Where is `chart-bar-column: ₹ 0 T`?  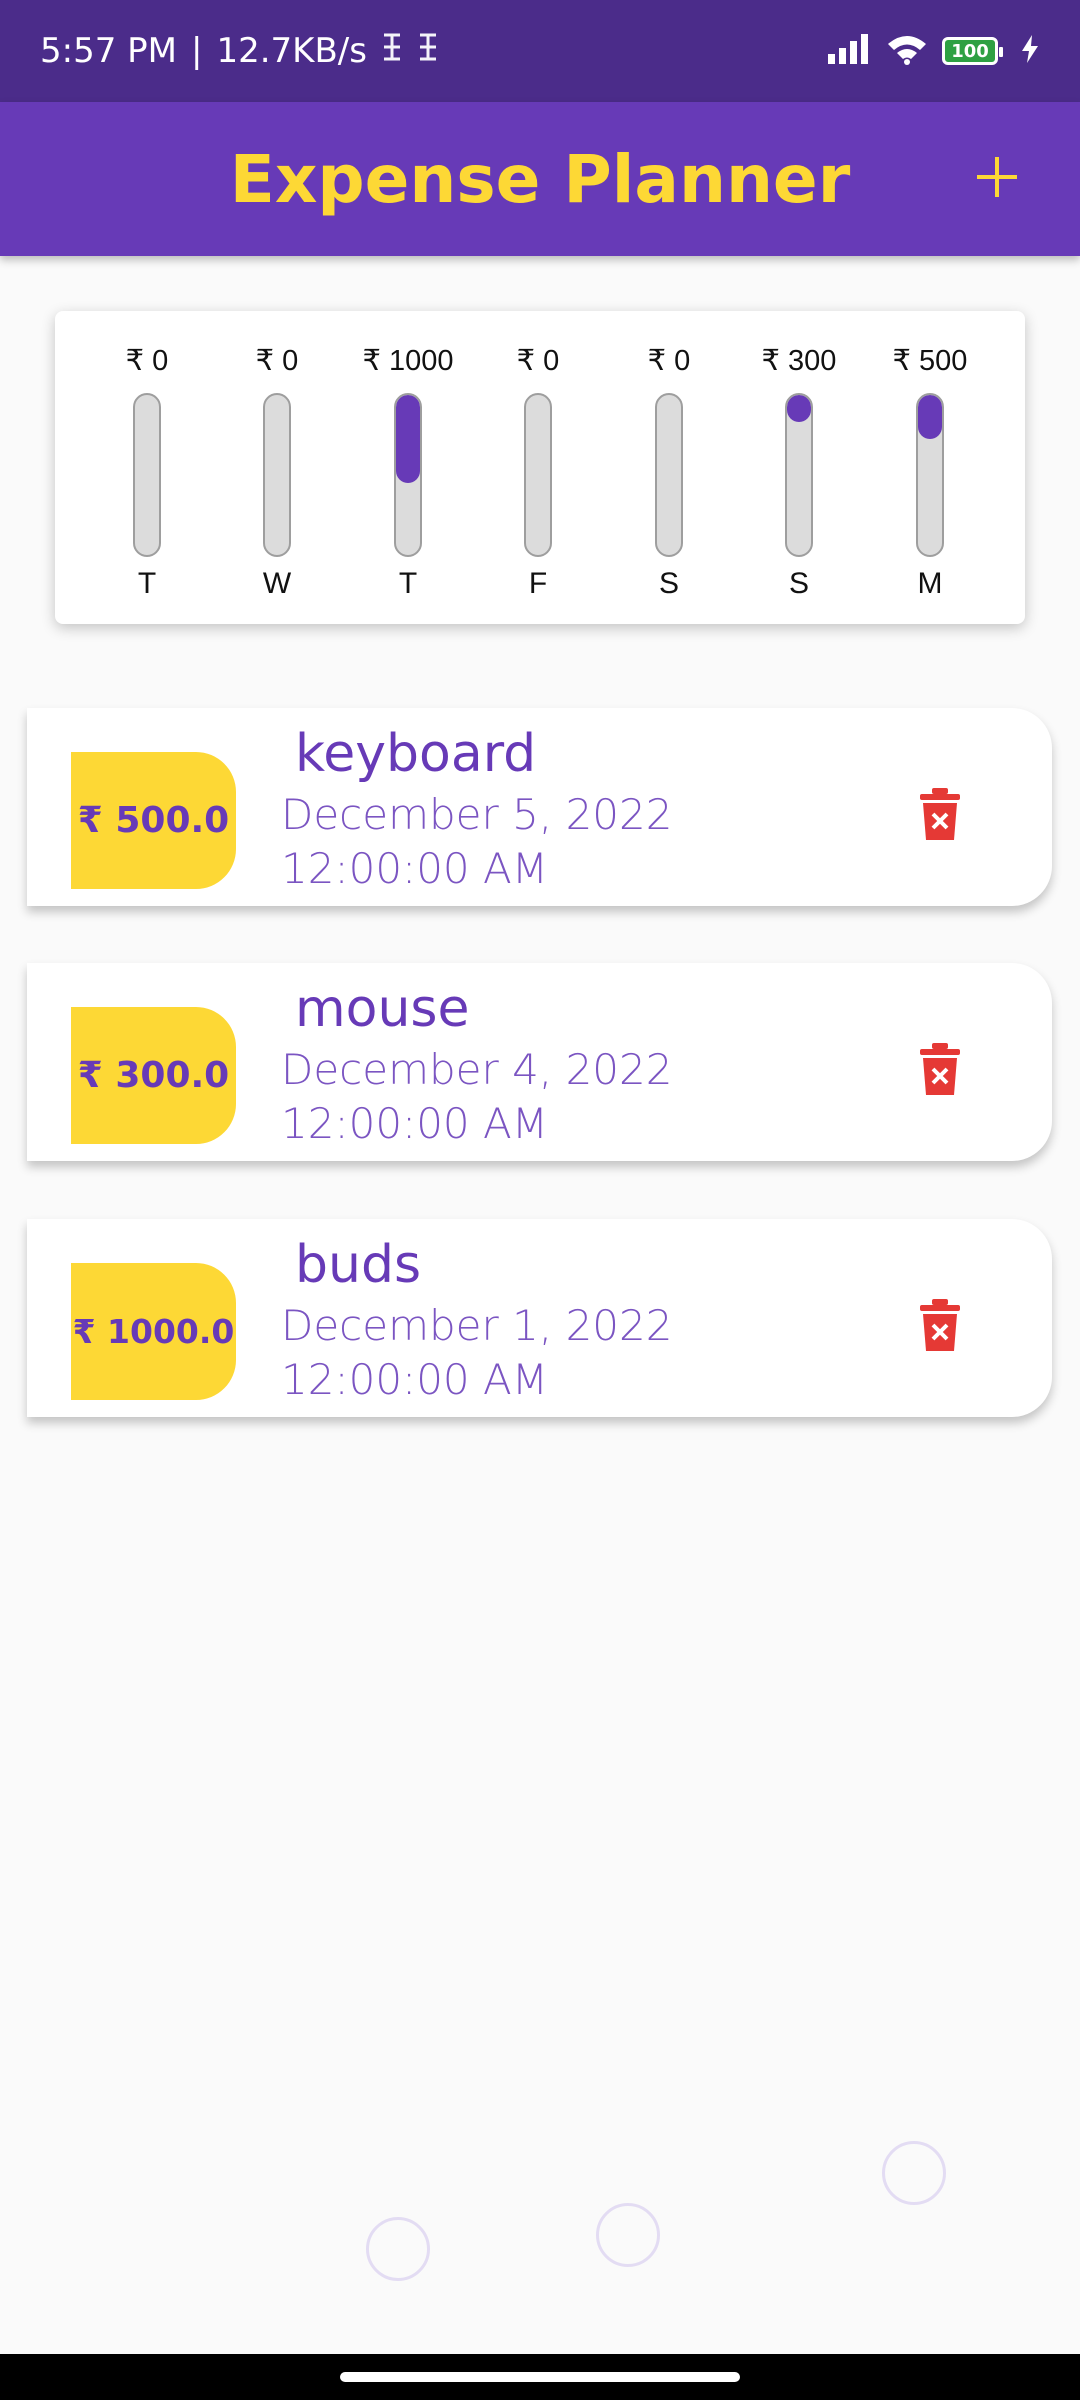
chart-bar-column: ₹ 0 T is located at coordinates (147, 476).